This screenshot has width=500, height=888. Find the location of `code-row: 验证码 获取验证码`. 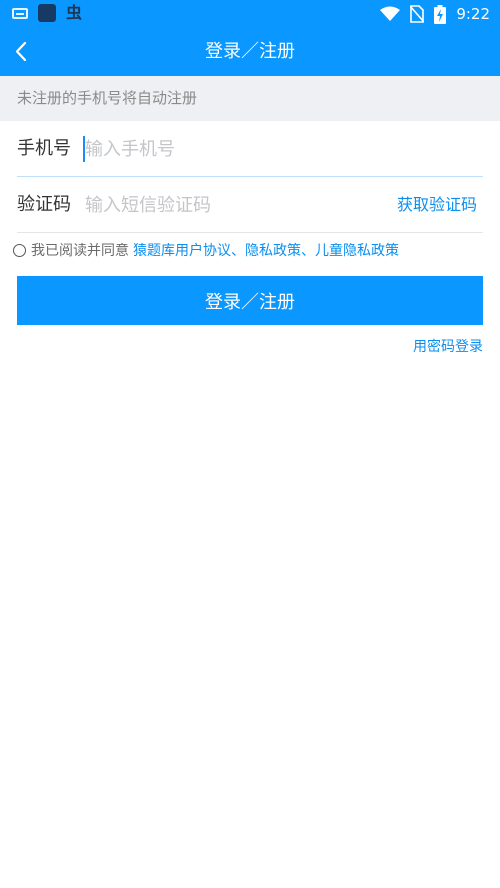

code-row: 验证码 获取验证码 is located at coordinates (250, 205).